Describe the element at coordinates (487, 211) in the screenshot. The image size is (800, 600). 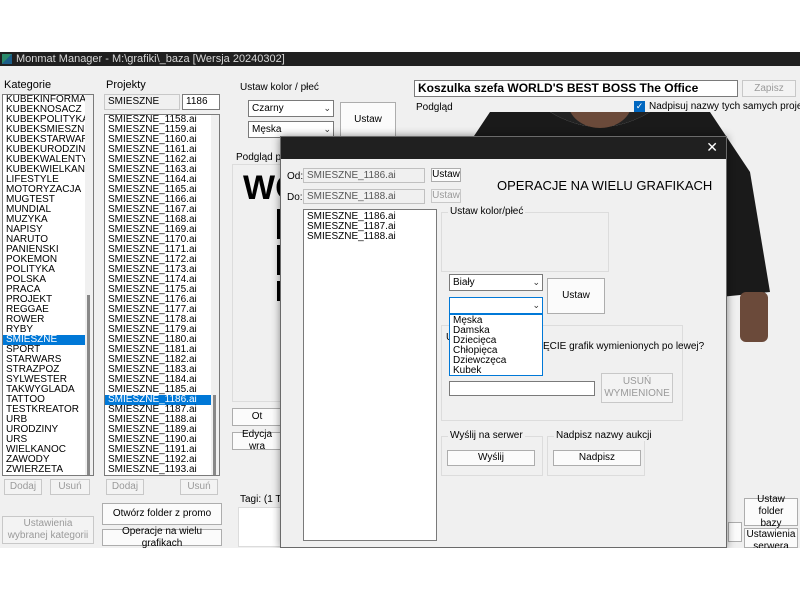
I see `color-group-label: Ustaw kolor/płeć` at that location.